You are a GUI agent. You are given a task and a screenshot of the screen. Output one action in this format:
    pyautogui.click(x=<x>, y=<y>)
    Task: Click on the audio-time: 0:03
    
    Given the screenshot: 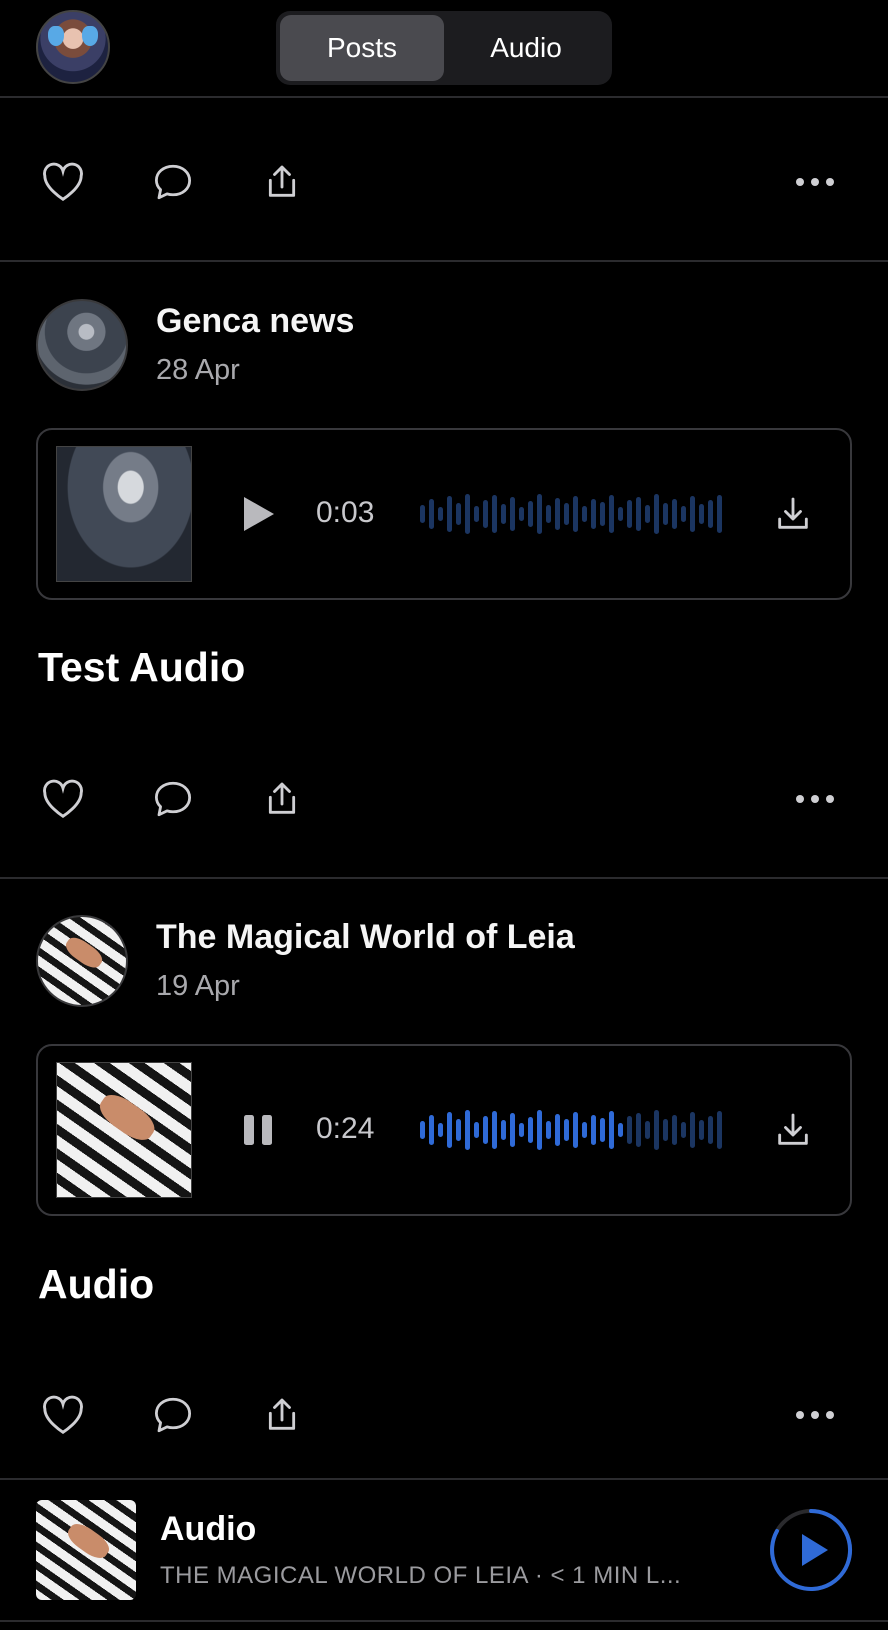 What is the action you would take?
    pyautogui.click(x=345, y=512)
    